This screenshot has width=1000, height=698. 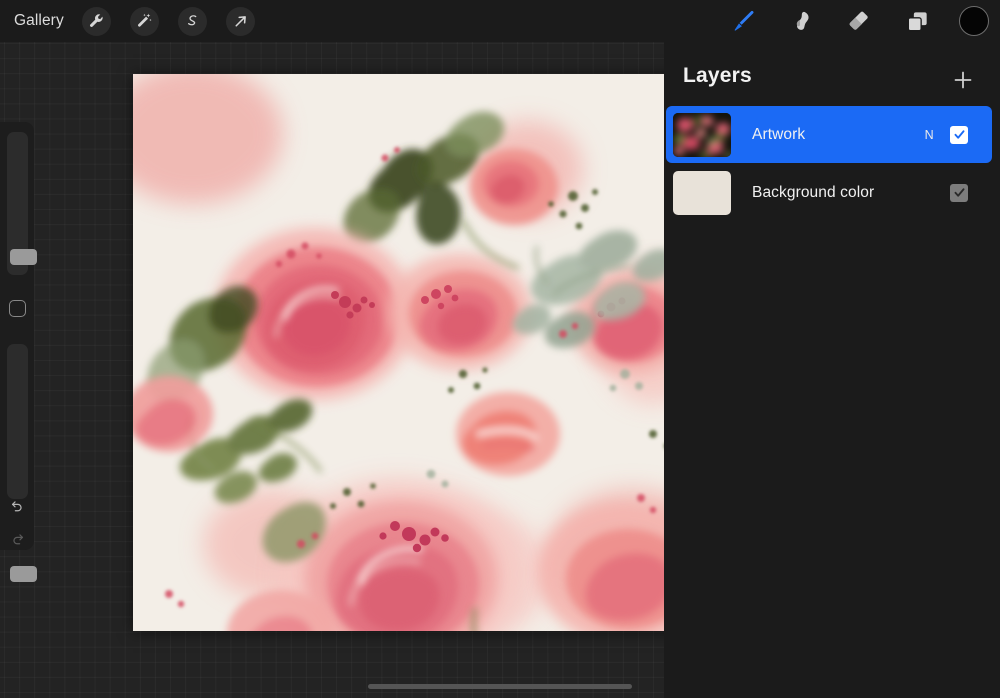 What do you see at coordinates (23, 574) in the screenshot?
I see `brush-opacity-thumb` at bounding box center [23, 574].